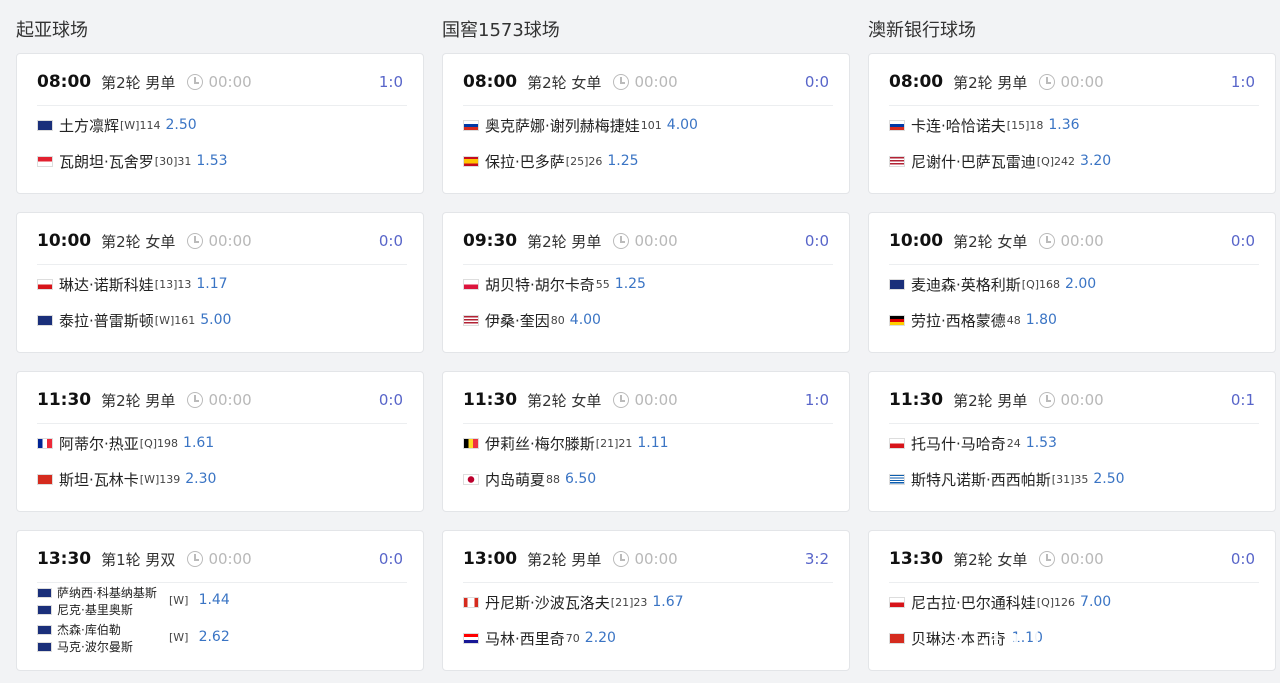 The height and width of the screenshot is (683, 1280). Describe the element at coordinates (651, 161) in the screenshot. I see `player-row: 保拉·巴多萨 [25]26 1.25` at that location.